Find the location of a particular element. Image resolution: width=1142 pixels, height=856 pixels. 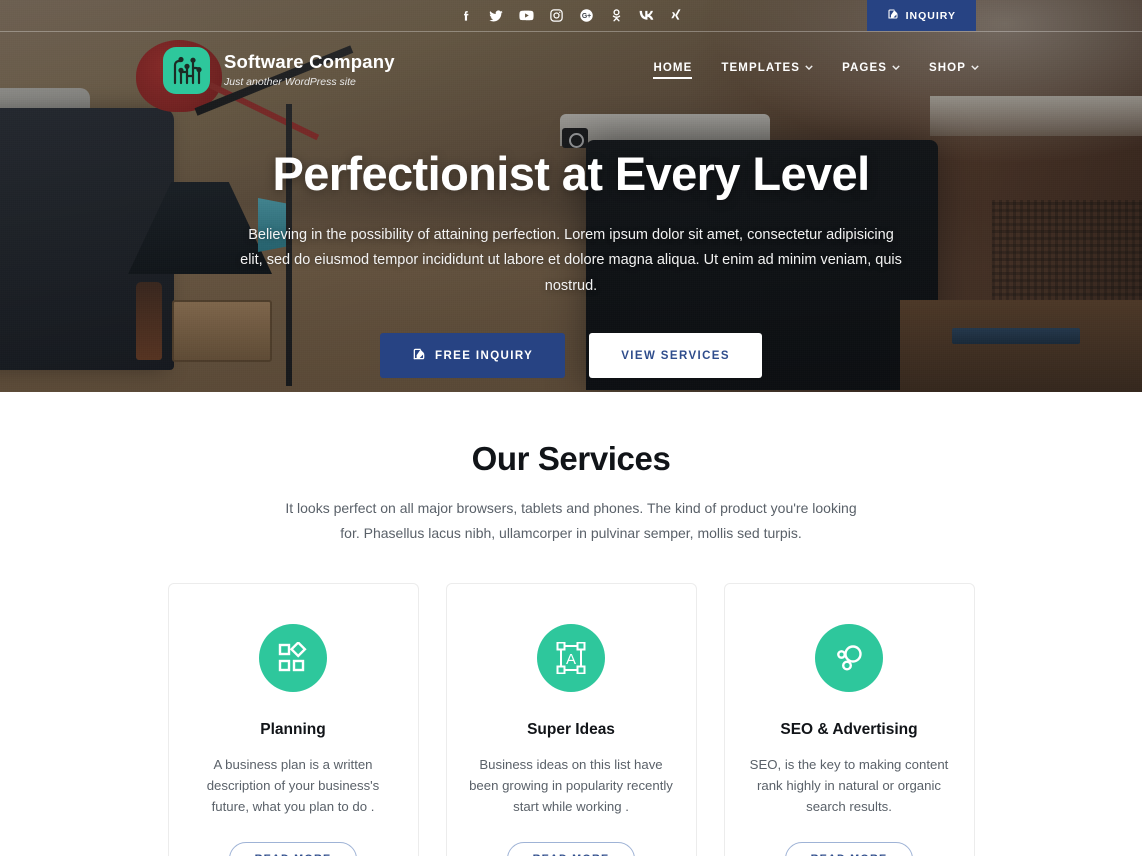

social-links: G+ is located at coordinates (571, 15).